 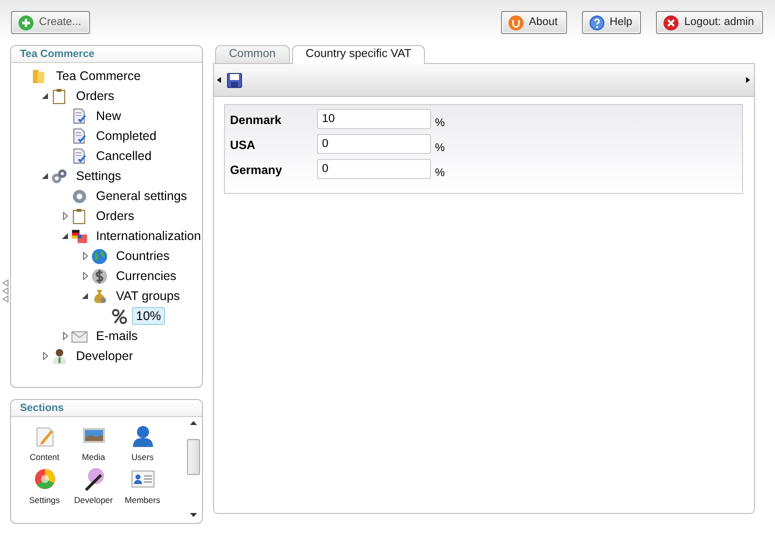 What do you see at coordinates (59, 356) in the screenshot?
I see `person-icon` at bounding box center [59, 356].